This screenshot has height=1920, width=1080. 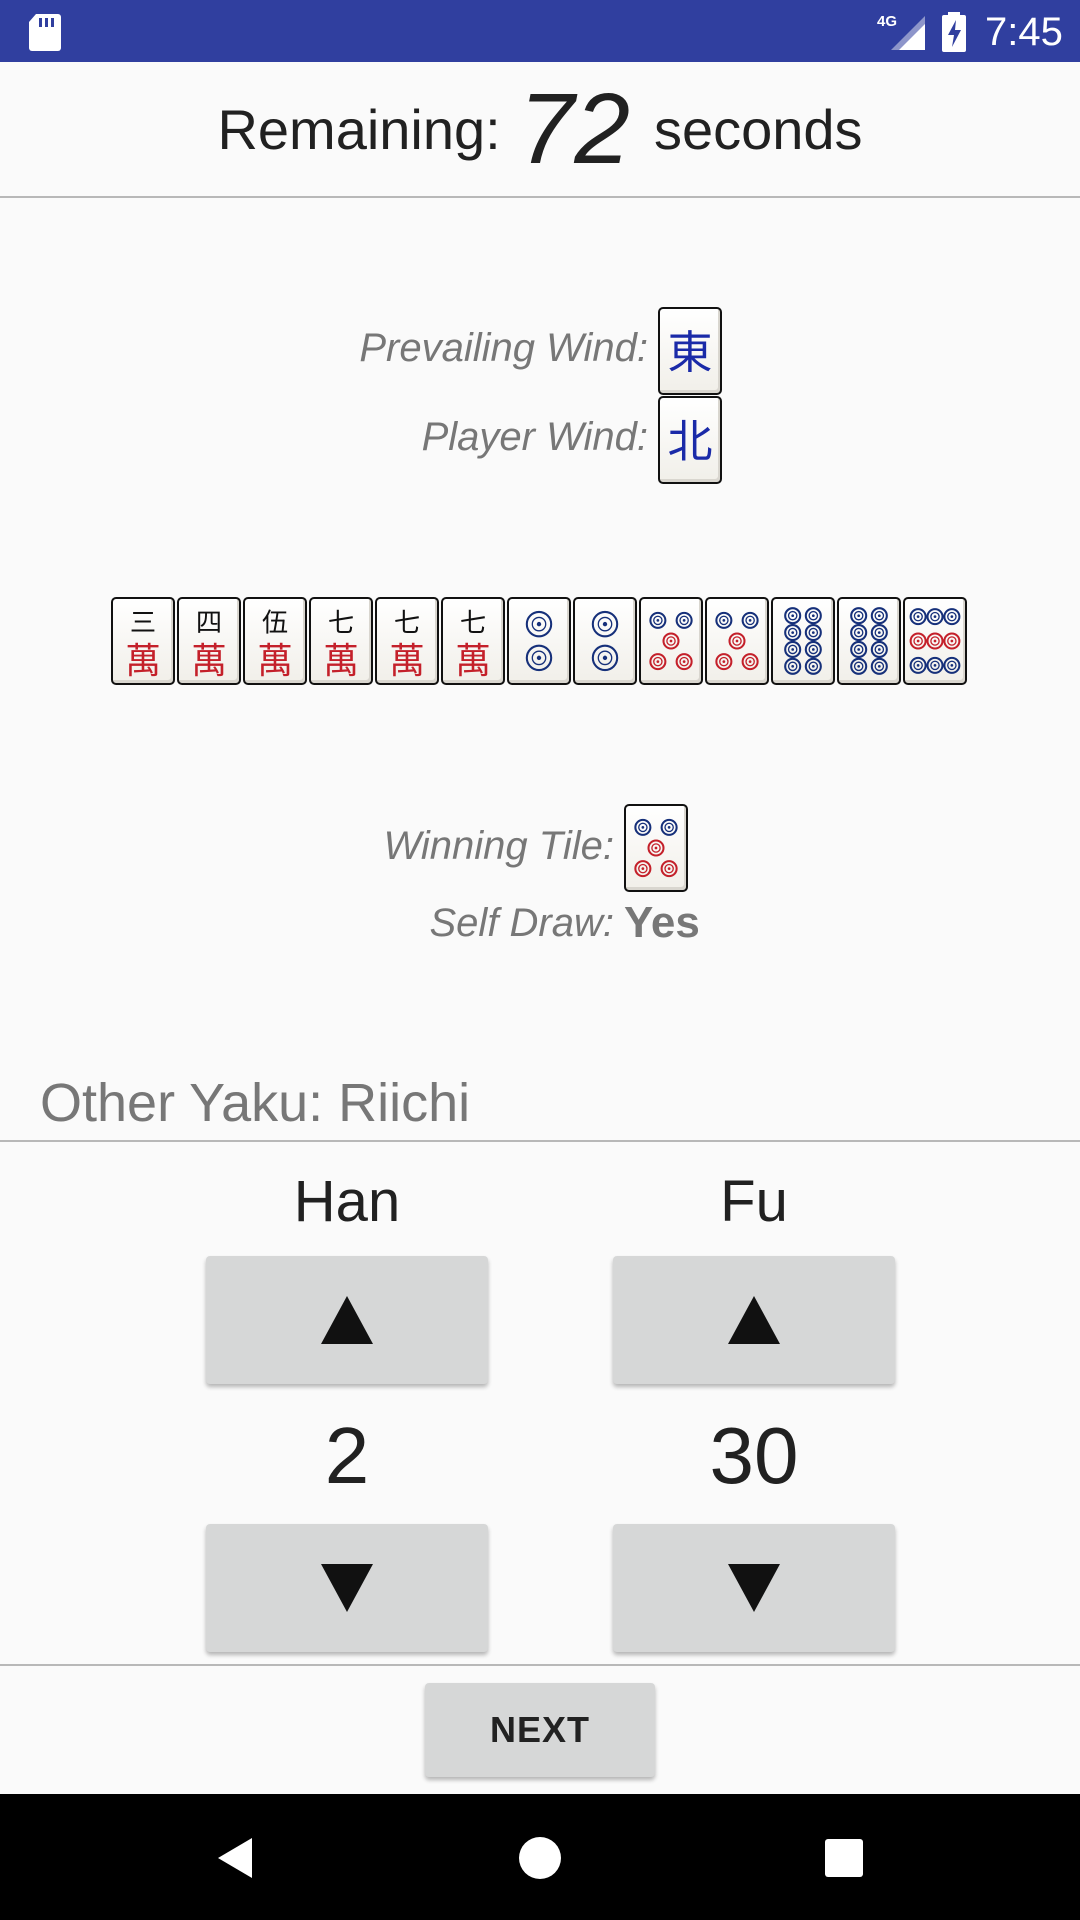 What do you see at coordinates (540, 1858) in the screenshot?
I see `nav-home-icon` at bounding box center [540, 1858].